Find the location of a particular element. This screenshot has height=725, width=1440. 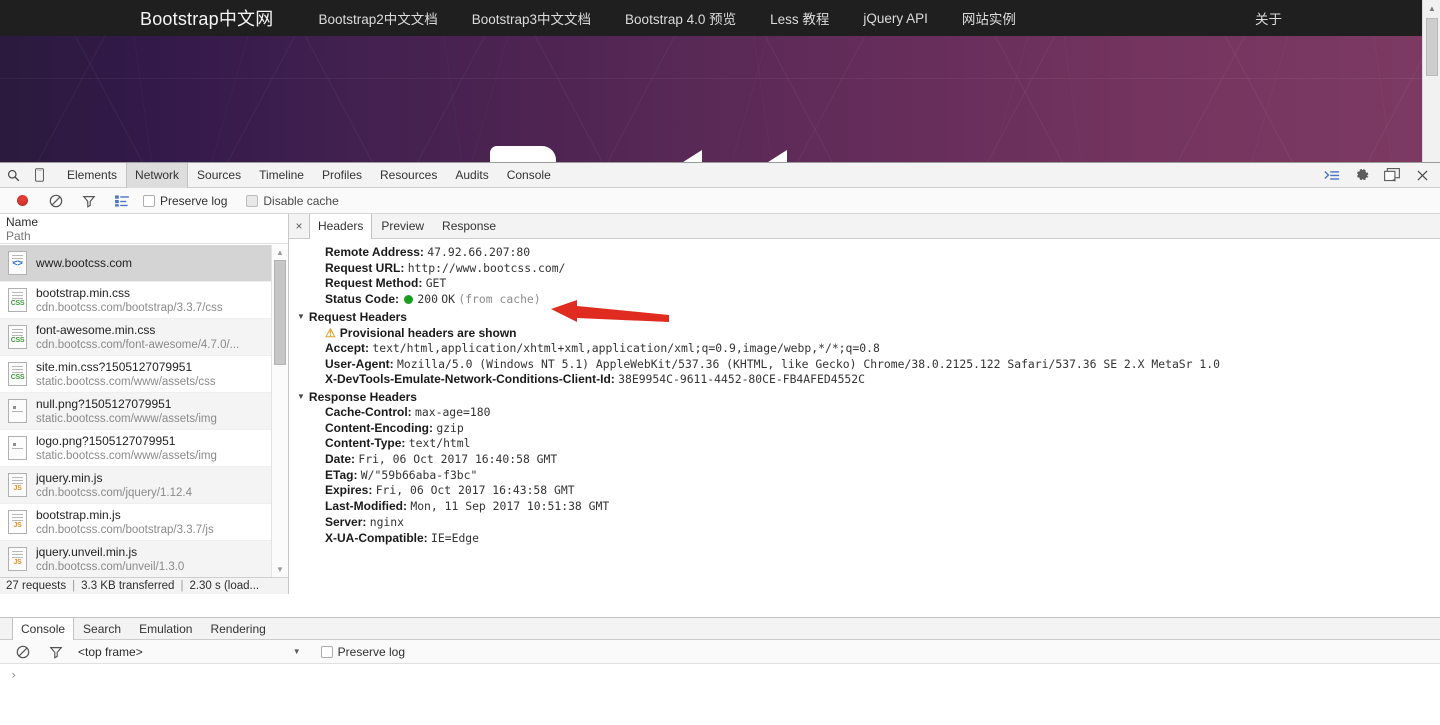

site-brand: Bootstrap中文网 is located at coordinates (206, 18).